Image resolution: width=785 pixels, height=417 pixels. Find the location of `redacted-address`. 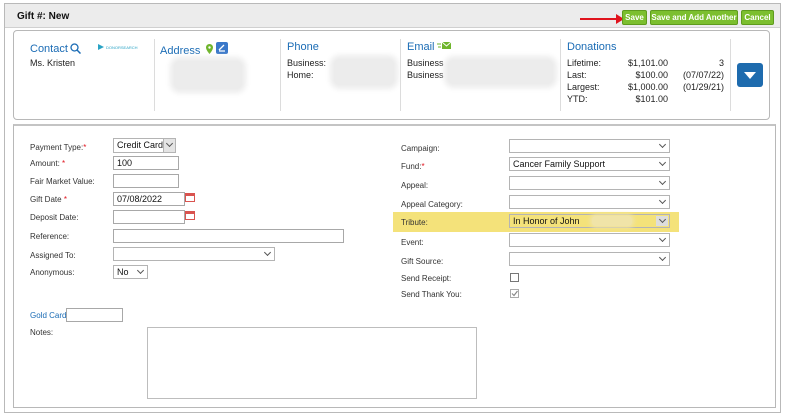

redacted-address is located at coordinates (208, 75).